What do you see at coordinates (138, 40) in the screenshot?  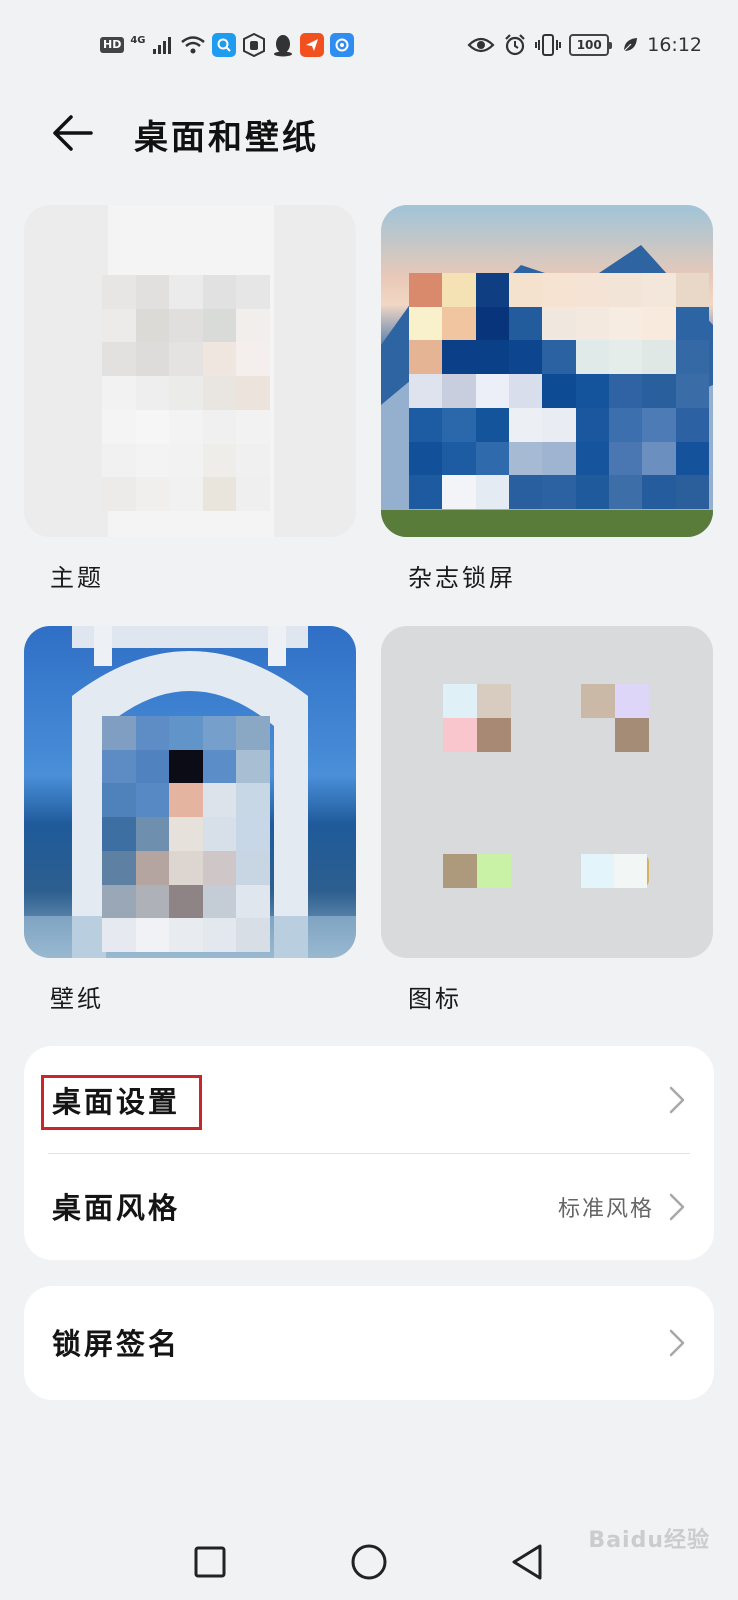 I see `network-type: 4G` at bounding box center [138, 40].